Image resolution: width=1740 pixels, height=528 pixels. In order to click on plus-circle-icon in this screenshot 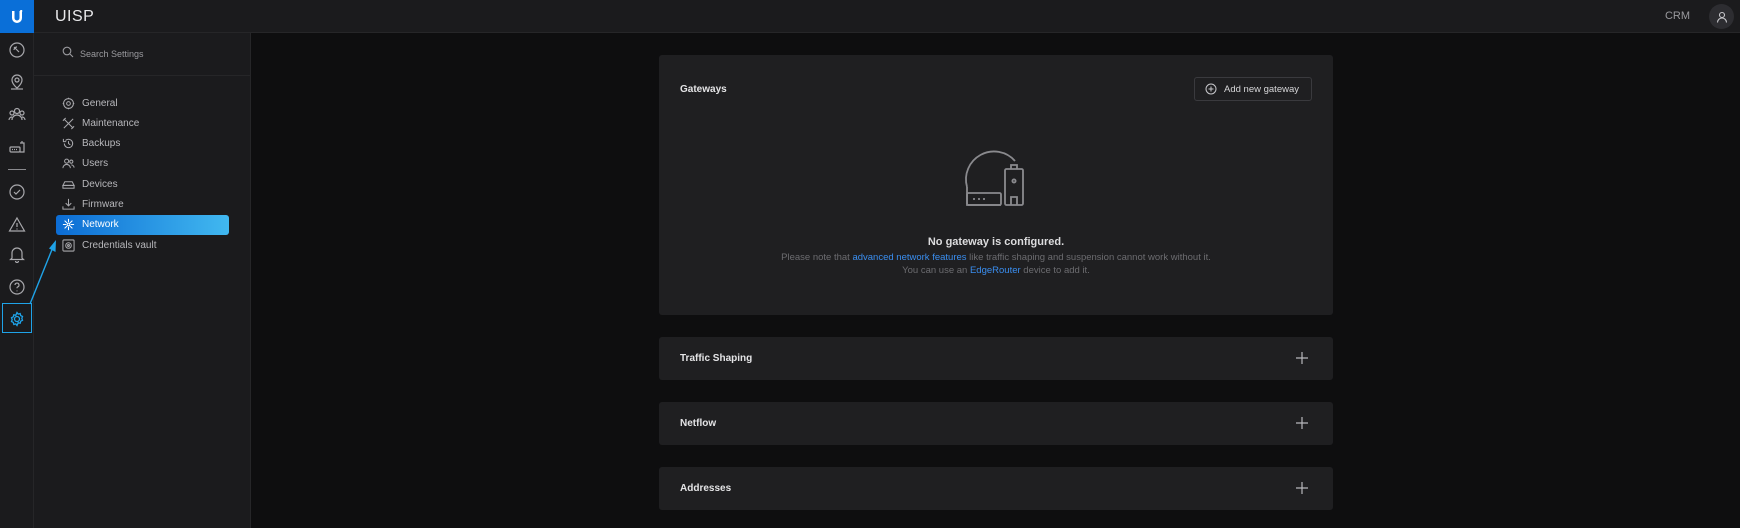, I will do `click(1211, 89)`.